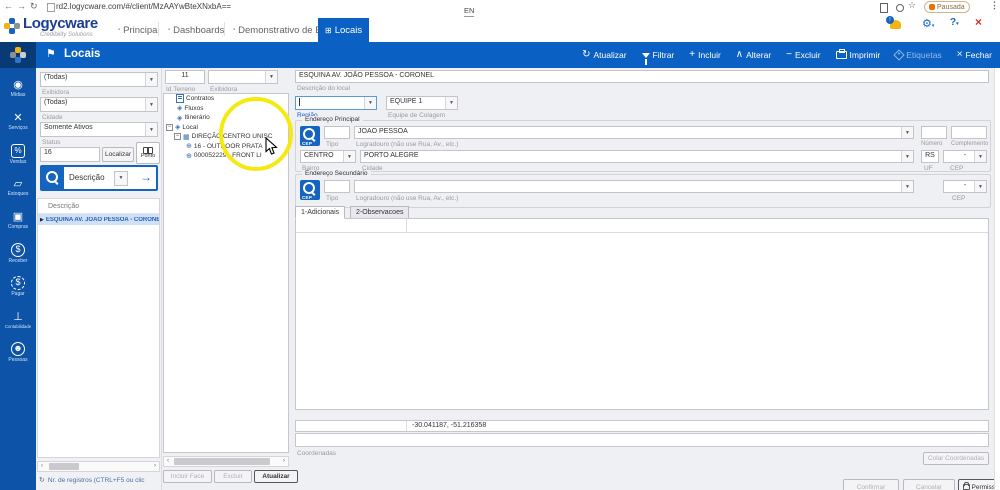 This screenshot has width=1000, height=490. Describe the element at coordinates (60, 23) in the screenshot. I see `logo-text: Logycware` at that location.